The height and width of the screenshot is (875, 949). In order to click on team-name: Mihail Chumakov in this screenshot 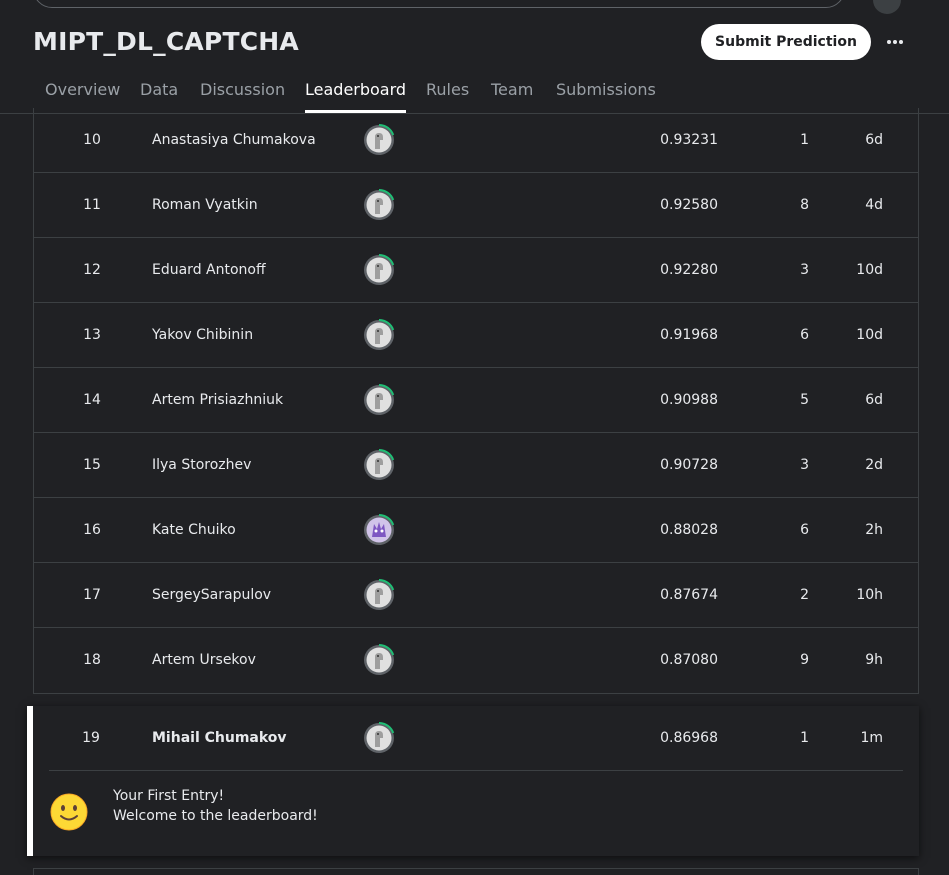, I will do `click(252, 738)`.